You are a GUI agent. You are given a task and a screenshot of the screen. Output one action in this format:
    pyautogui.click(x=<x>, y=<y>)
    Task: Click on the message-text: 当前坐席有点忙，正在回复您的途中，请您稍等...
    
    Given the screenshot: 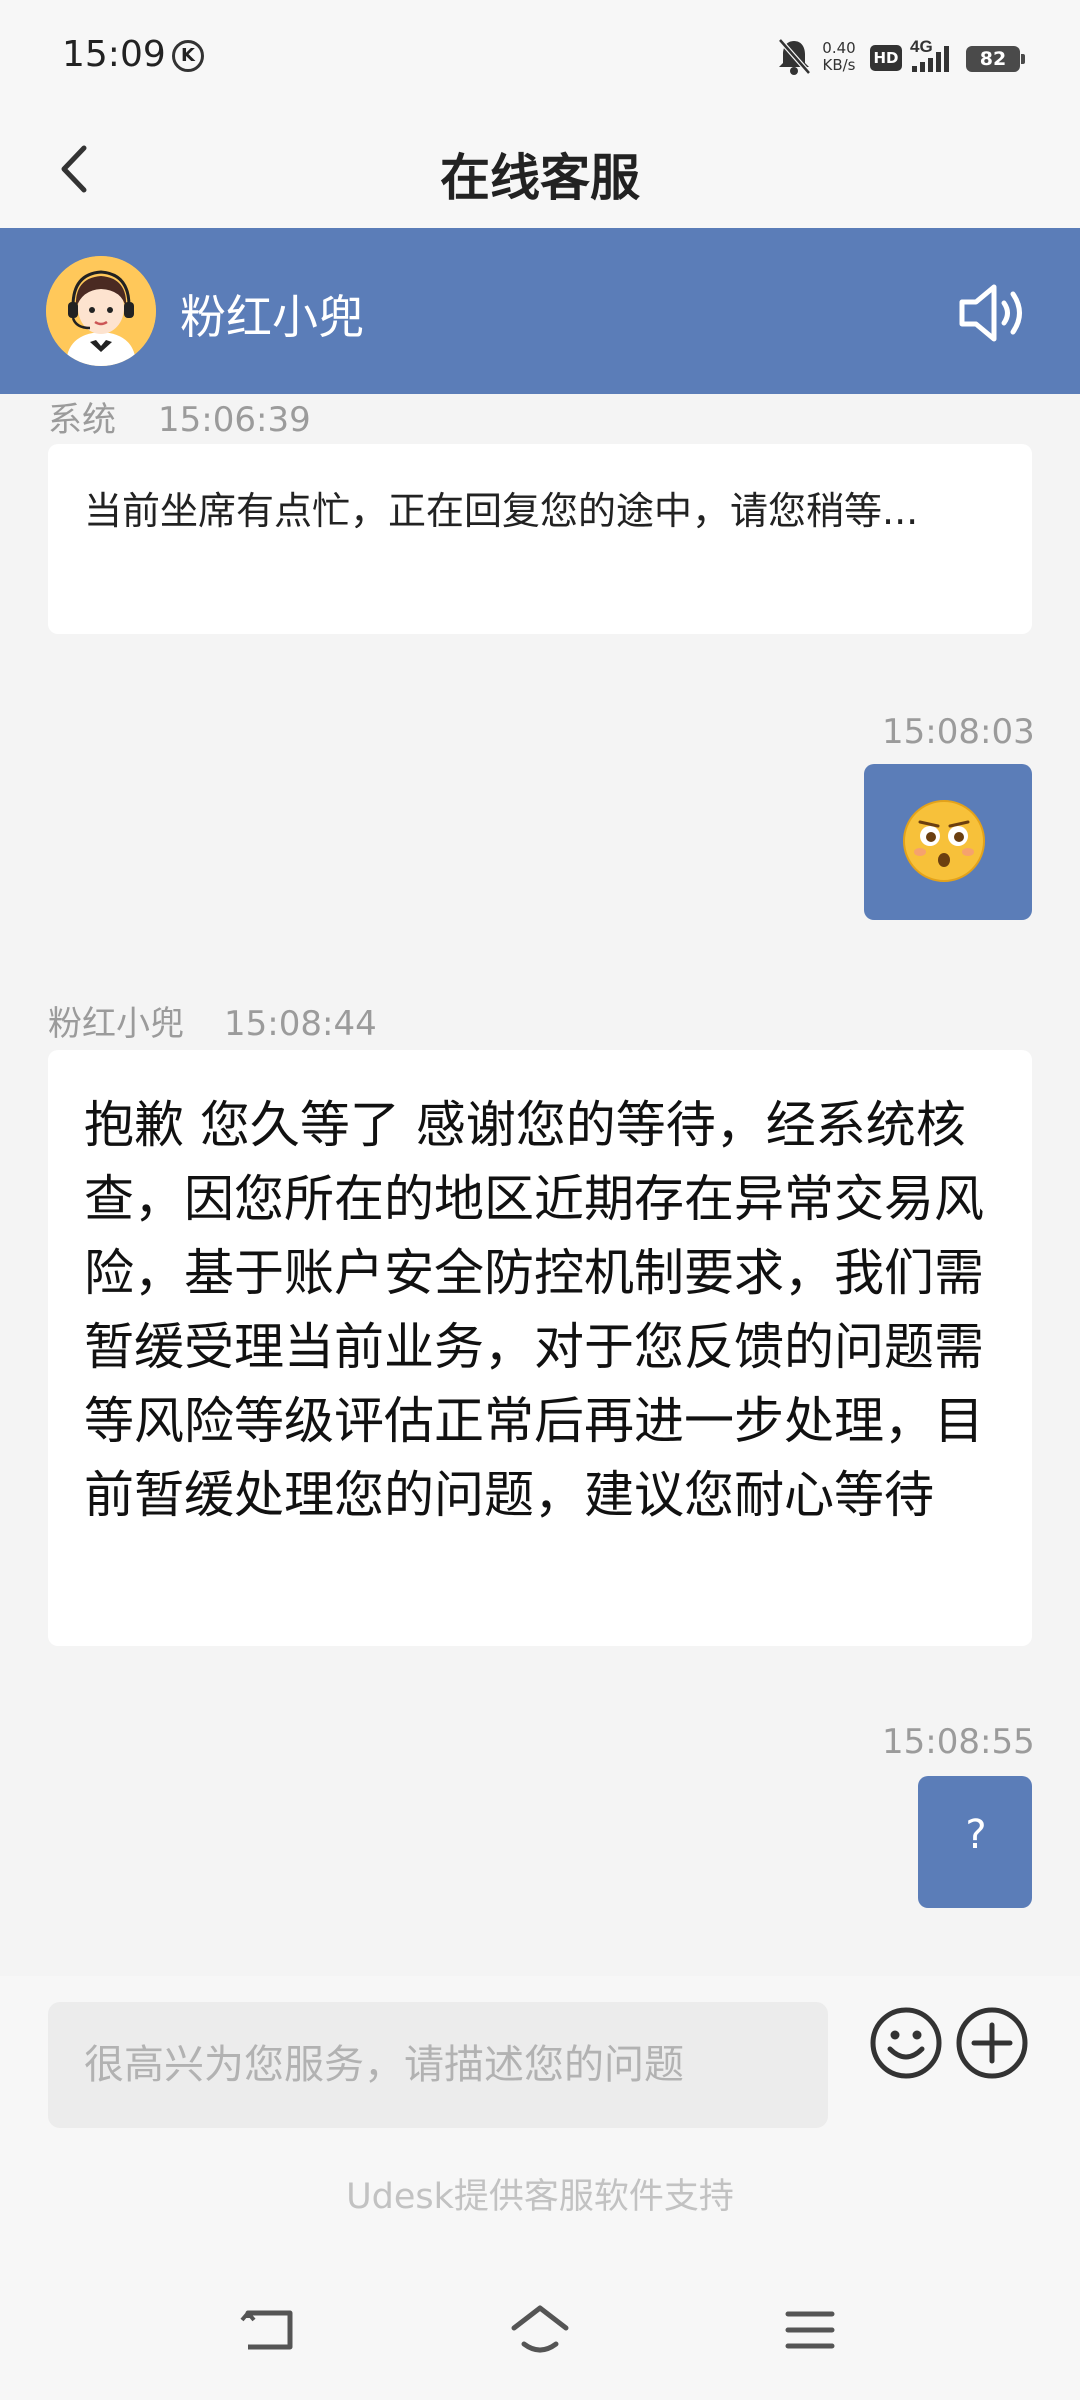 What is the action you would take?
    pyautogui.click(x=501, y=511)
    